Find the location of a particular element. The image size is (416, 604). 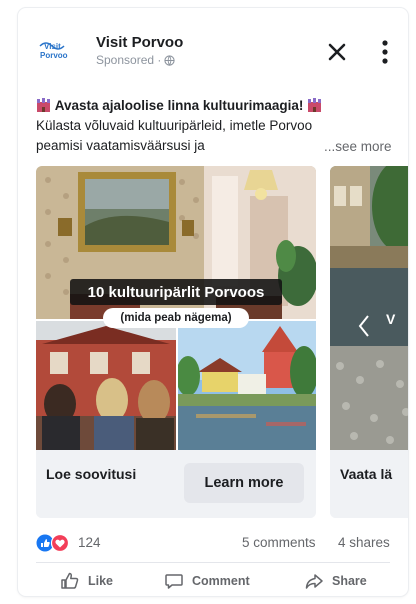

caption-line-1: Avasta ajaloolise linna kultuurimaagia! is located at coordinates (219, 106).